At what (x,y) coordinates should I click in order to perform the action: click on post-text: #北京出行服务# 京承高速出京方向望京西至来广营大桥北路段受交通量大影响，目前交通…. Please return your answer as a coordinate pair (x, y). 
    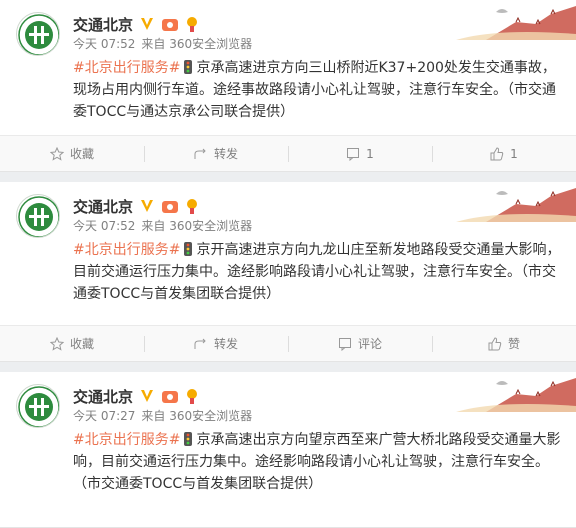
    Looking at the image, I should click on (288, 465).